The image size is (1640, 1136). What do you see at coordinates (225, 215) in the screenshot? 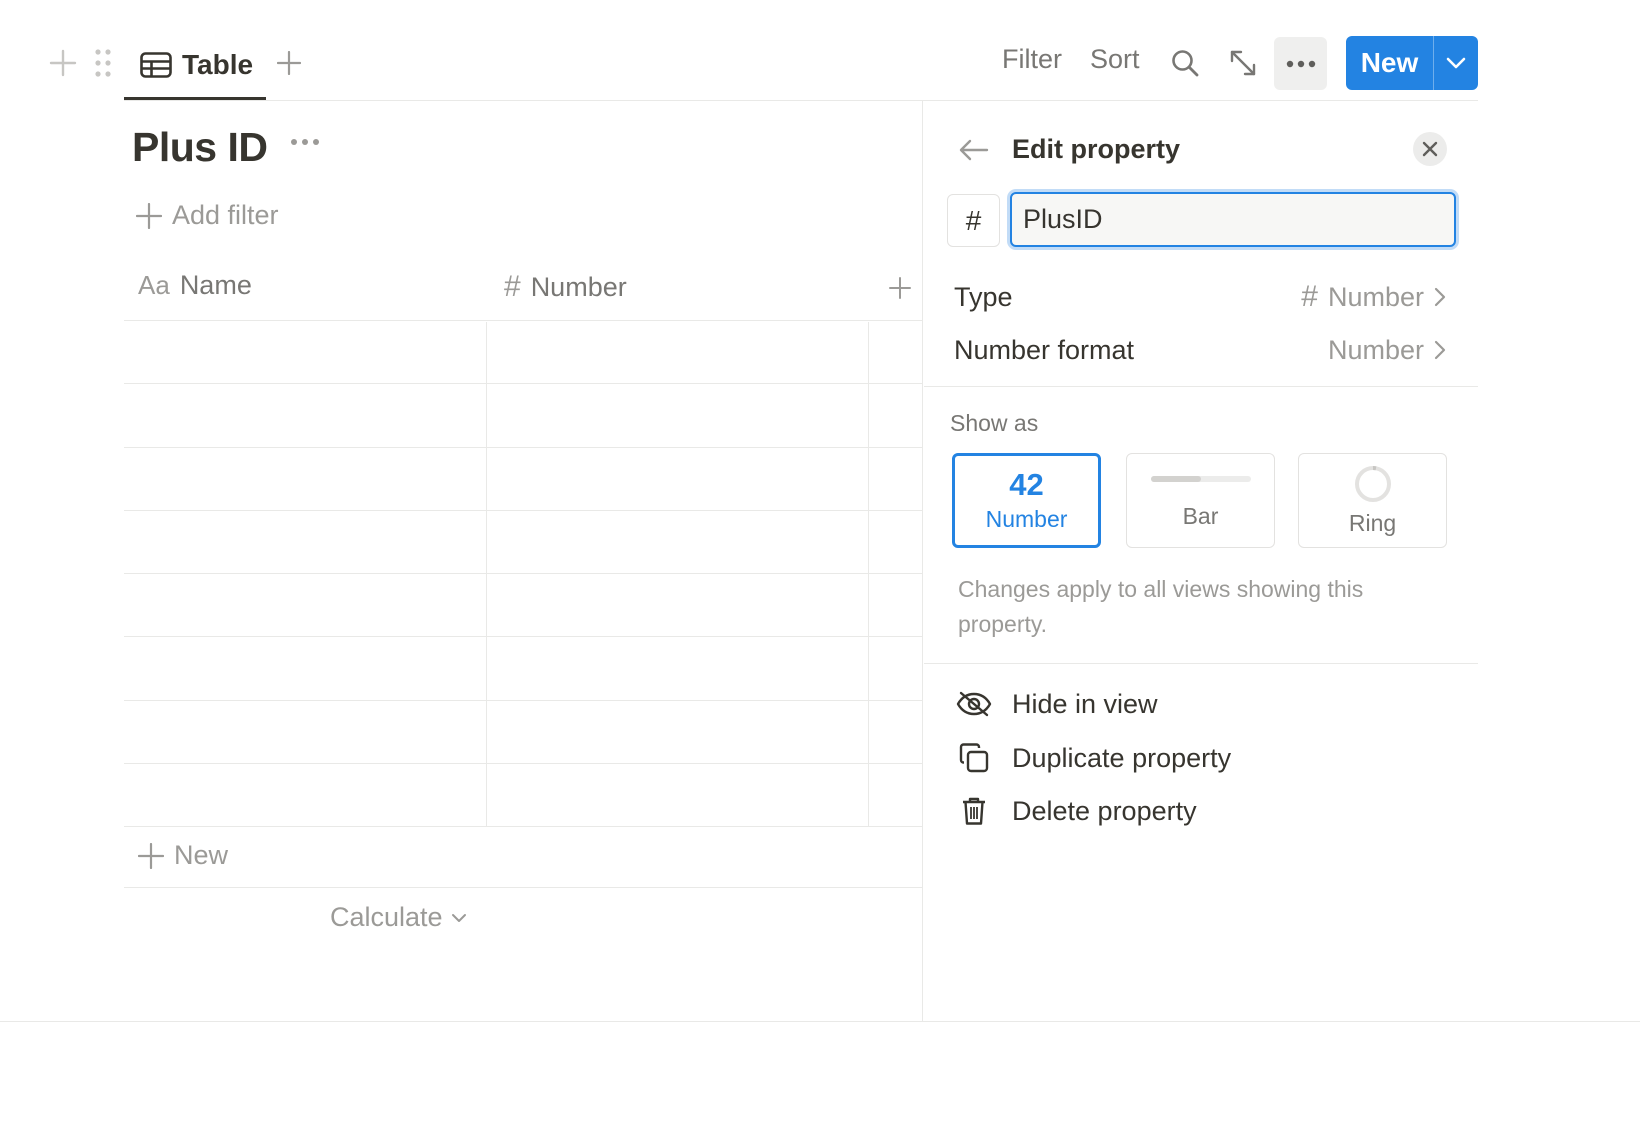
I see `add-filter-label: Add filter` at bounding box center [225, 215].